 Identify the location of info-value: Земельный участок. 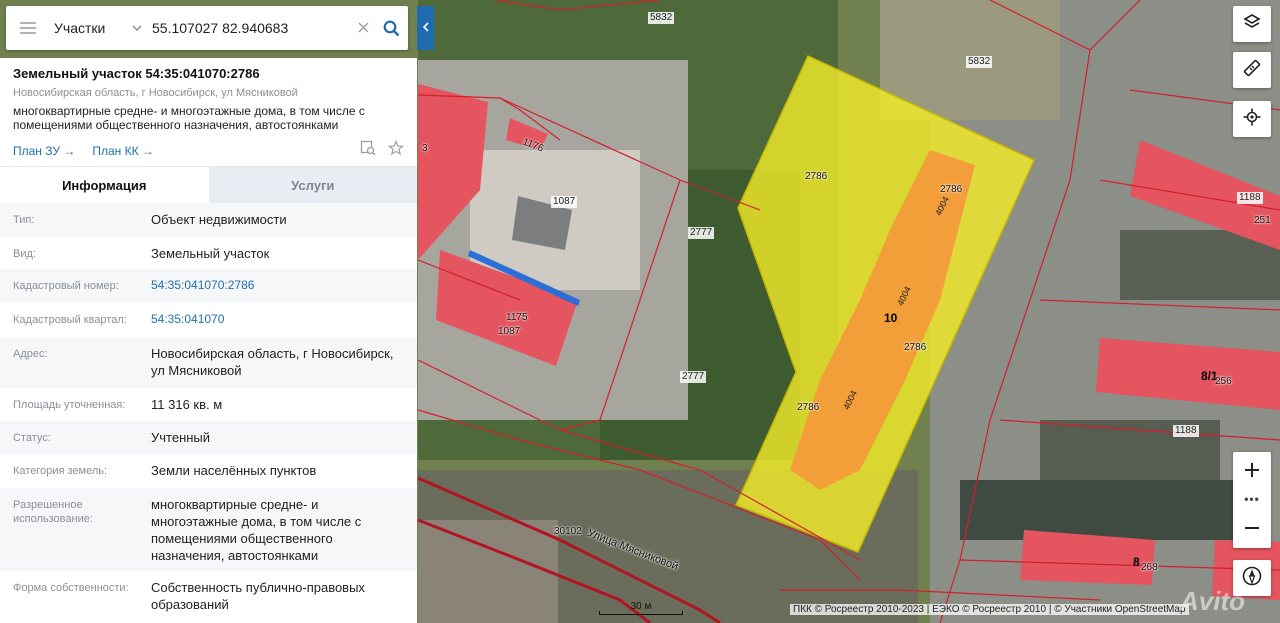
(210, 253).